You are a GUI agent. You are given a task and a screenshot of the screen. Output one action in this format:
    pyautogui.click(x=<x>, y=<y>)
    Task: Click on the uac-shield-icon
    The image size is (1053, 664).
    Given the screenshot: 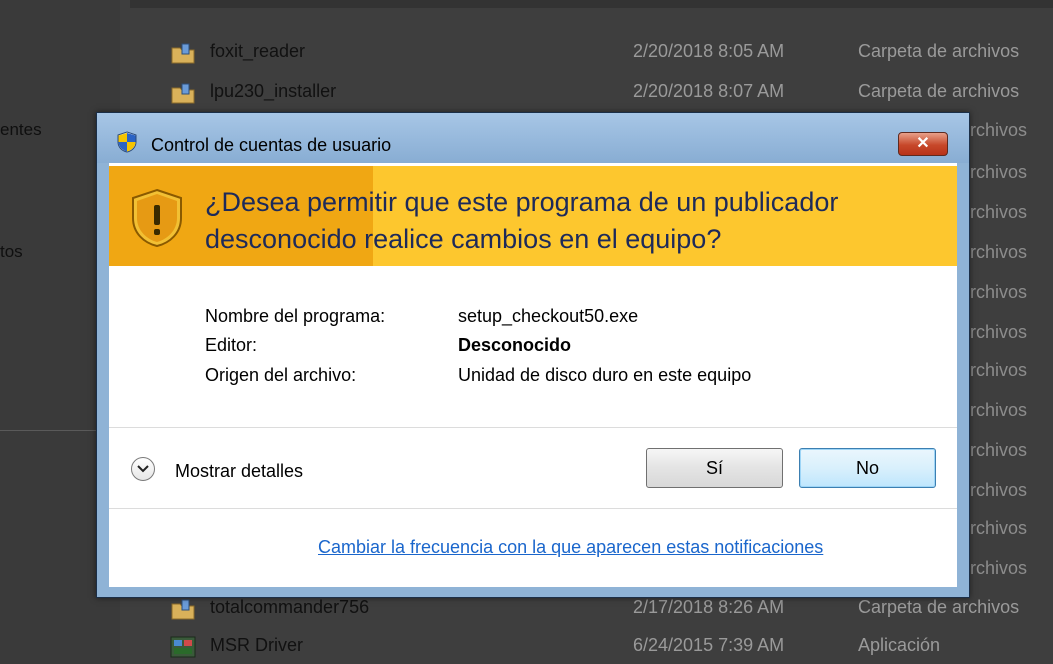 What is the action you would take?
    pyautogui.click(x=127, y=142)
    